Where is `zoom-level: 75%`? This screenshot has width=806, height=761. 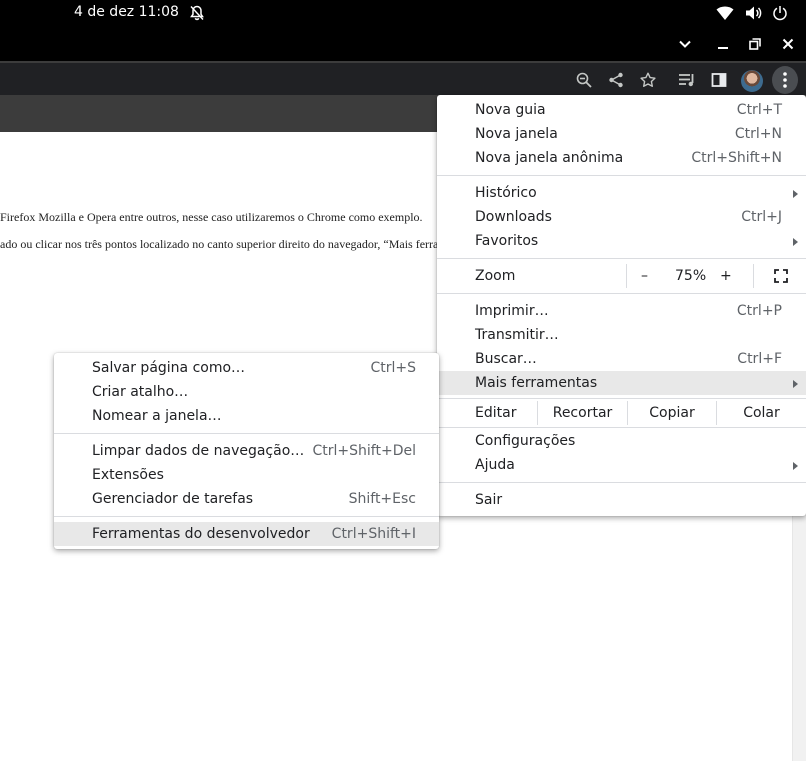
zoom-level: 75% is located at coordinates (691, 276).